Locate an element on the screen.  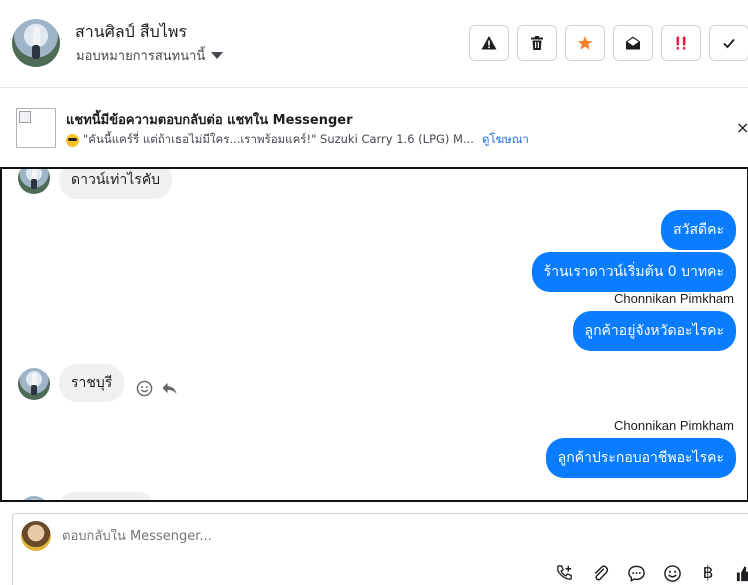
priority-button is located at coordinates (681, 43).